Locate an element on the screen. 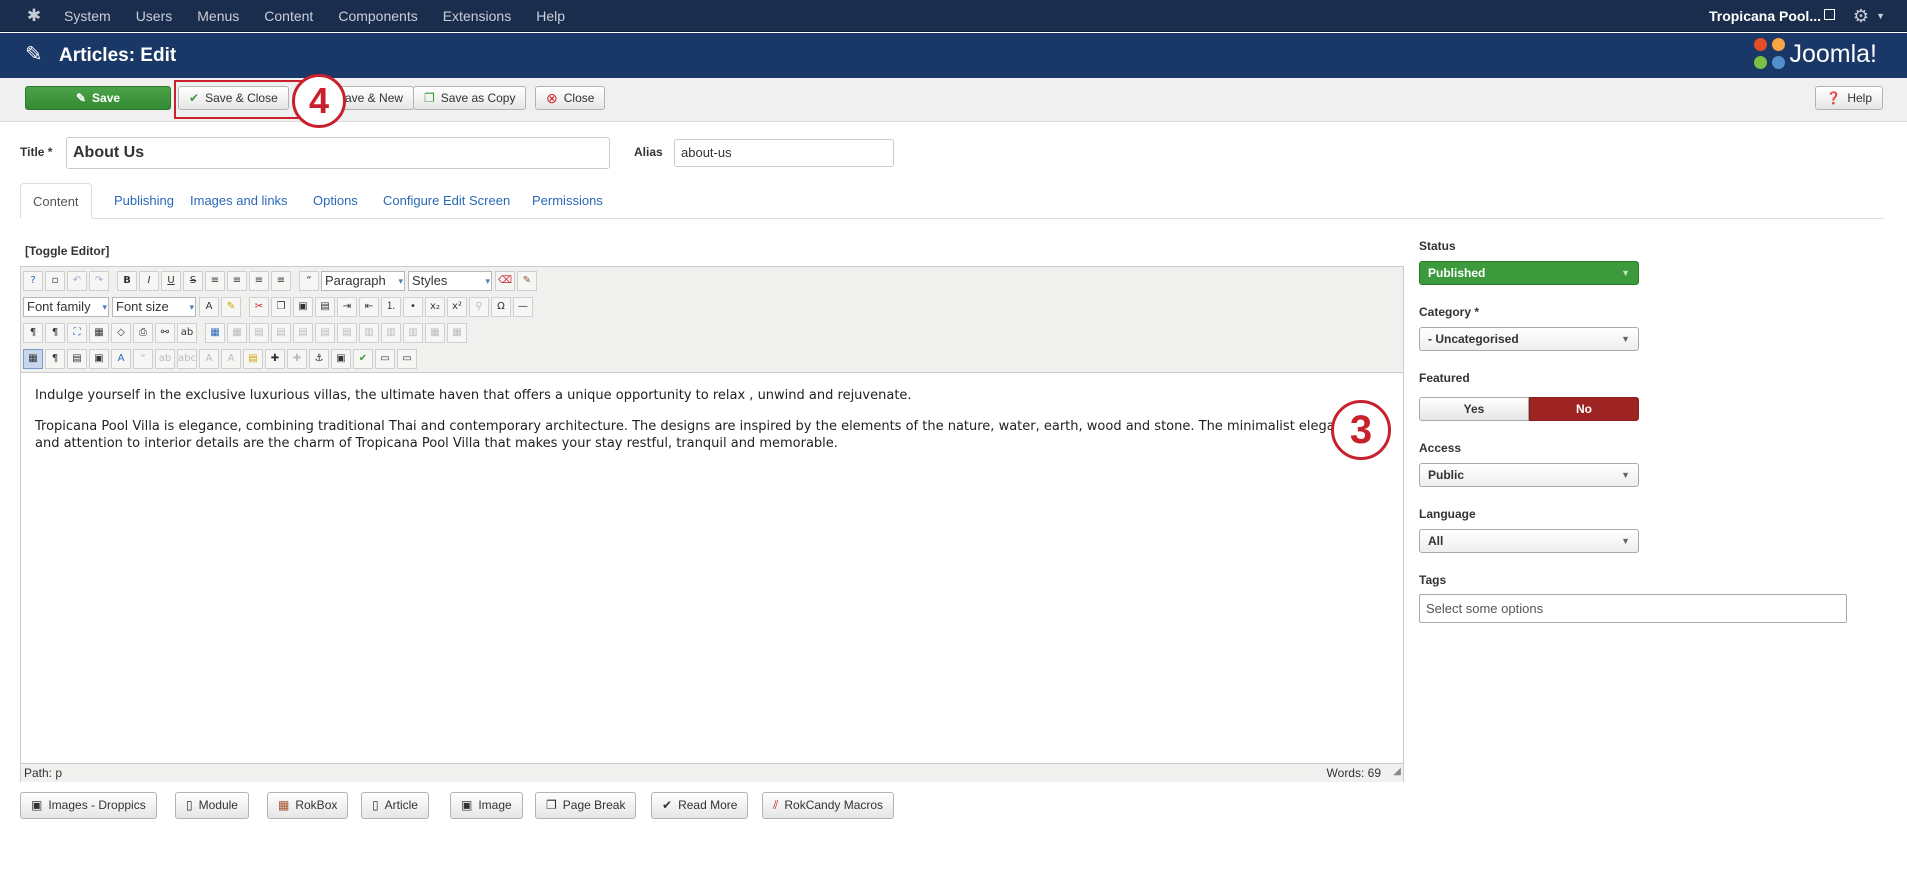 The image size is (1907, 876). menu-menus: Menus is located at coordinates (218, 16).